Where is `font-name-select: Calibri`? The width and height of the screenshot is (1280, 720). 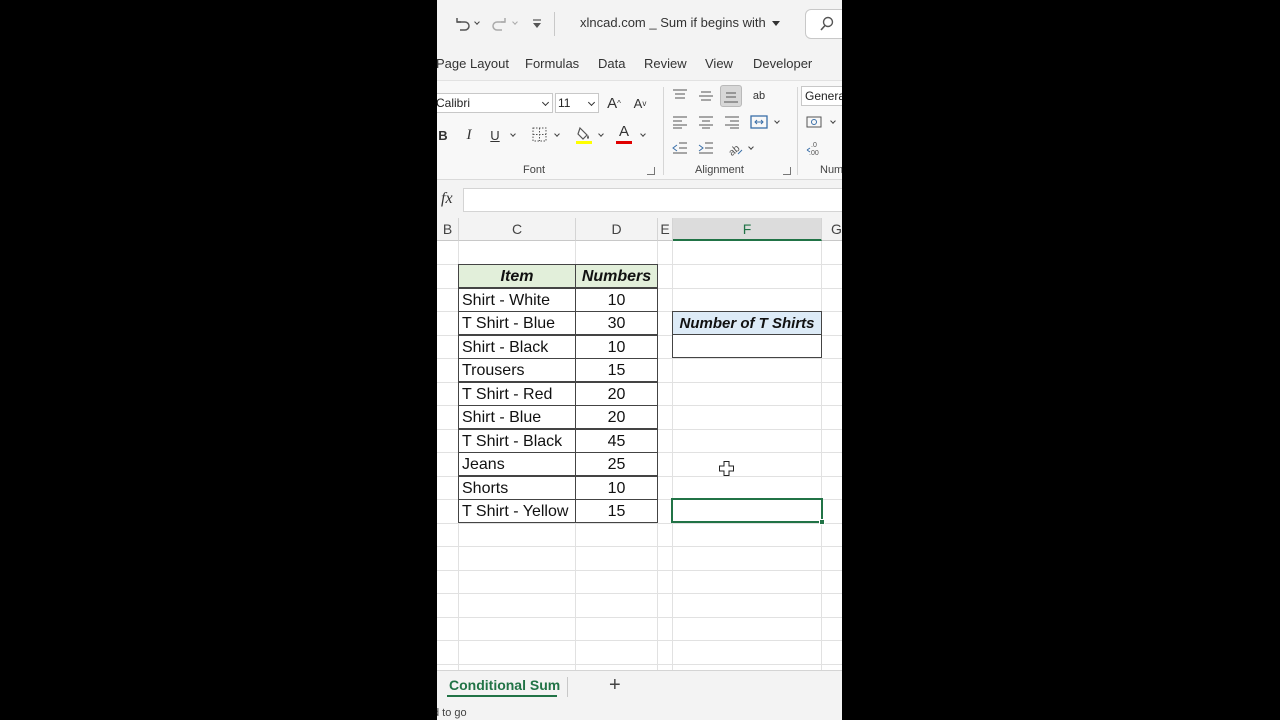 font-name-select: Calibri is located at coordinates (495, 103).